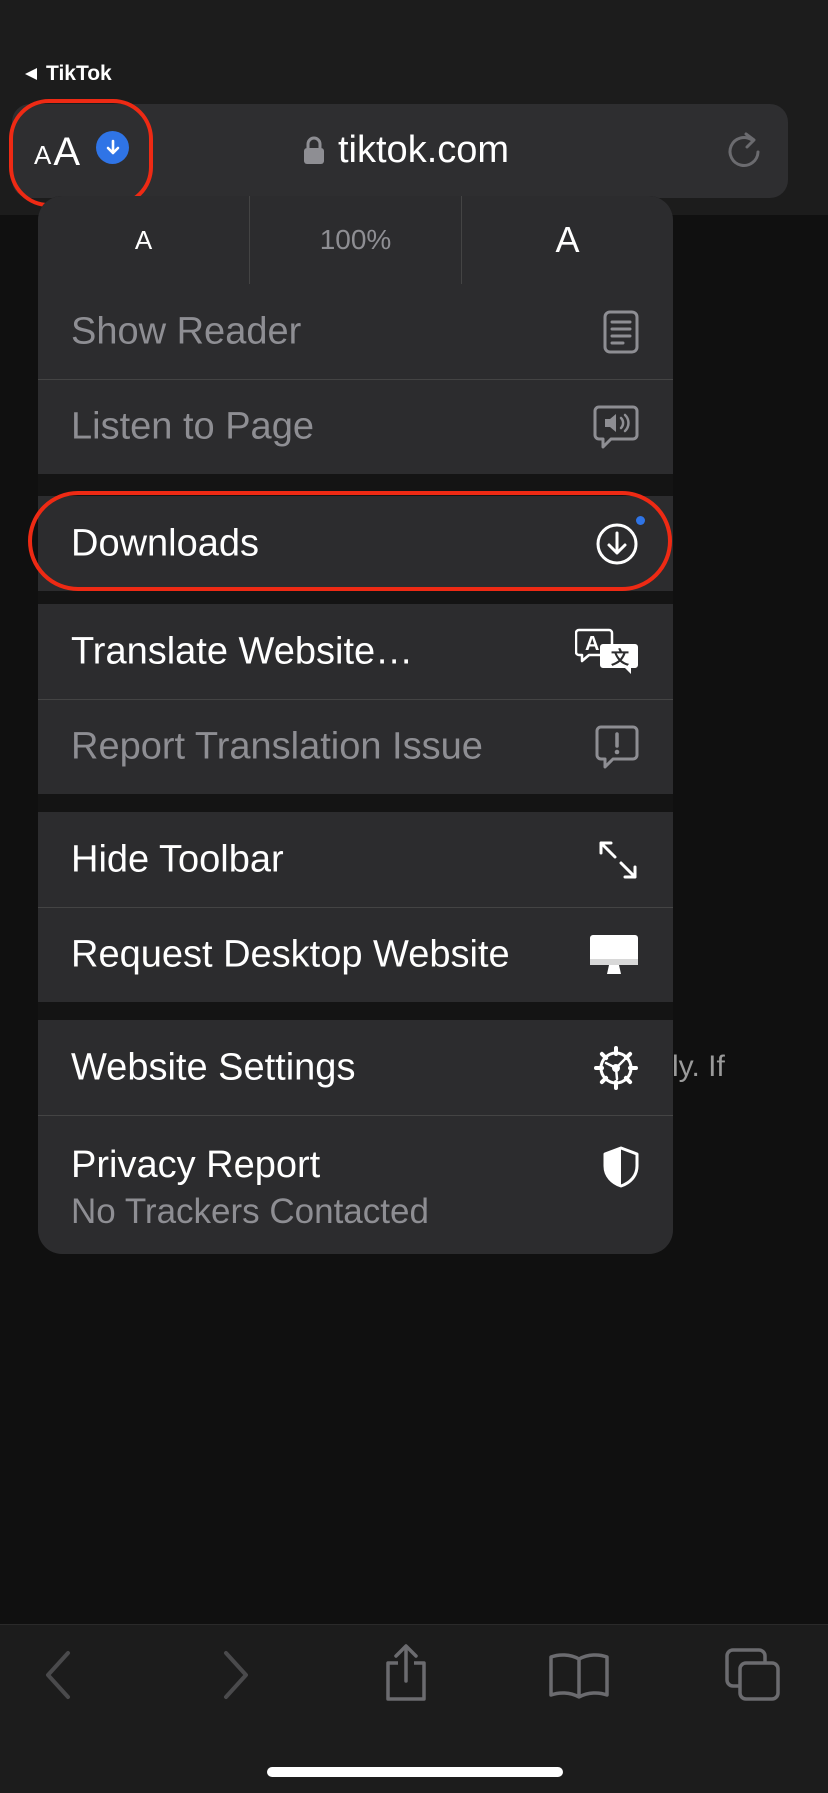 This screenshot has width=828, height=1793. I want to click on menu-item-downloads: Downloads, so click(355, 543).